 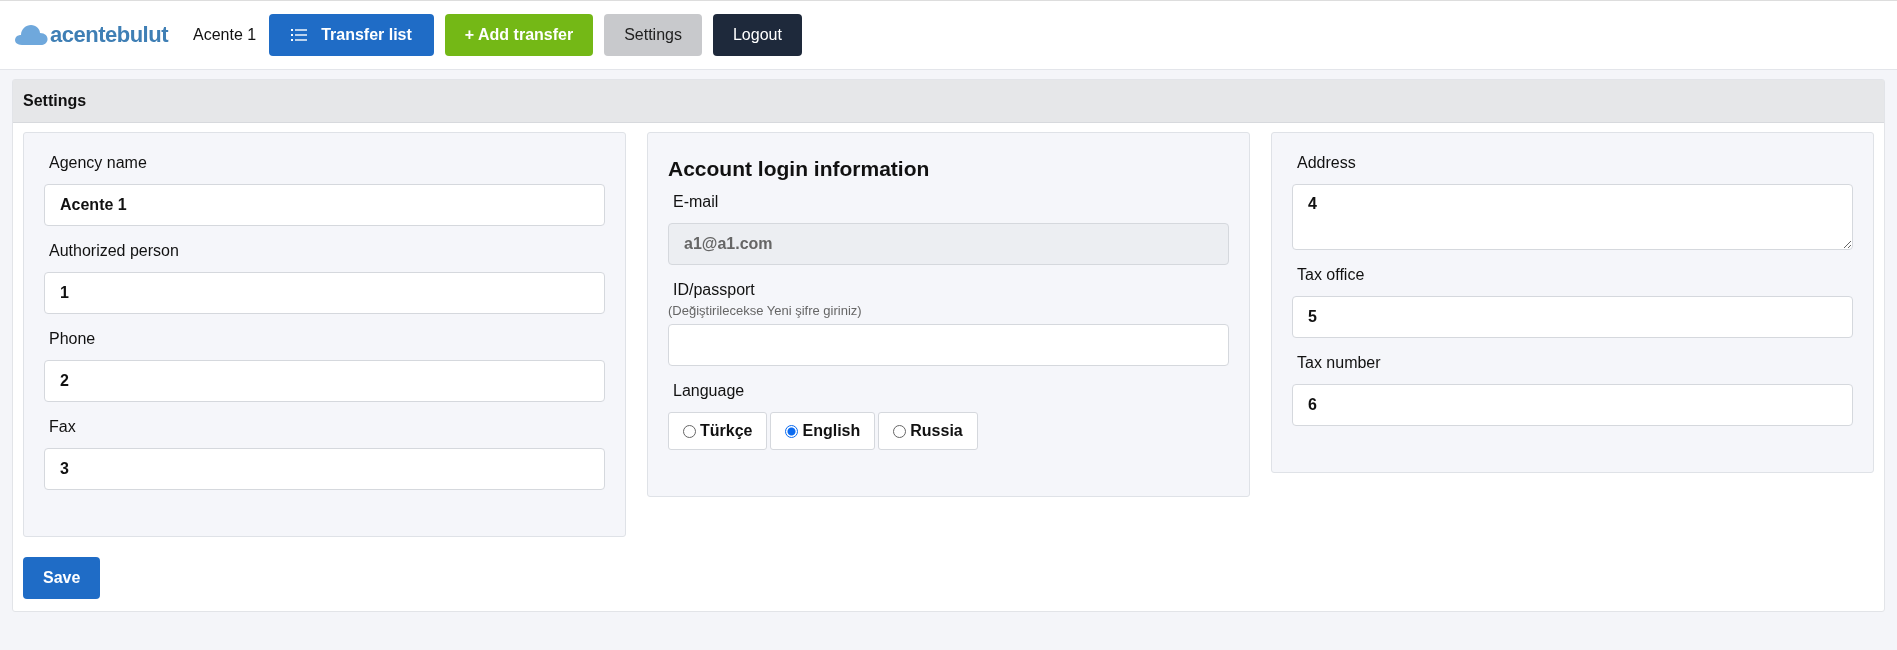 What do you see at coordinates (73, 339) in the screenshot?
I see `field-label: Phone` at bounding box center [73, 339].